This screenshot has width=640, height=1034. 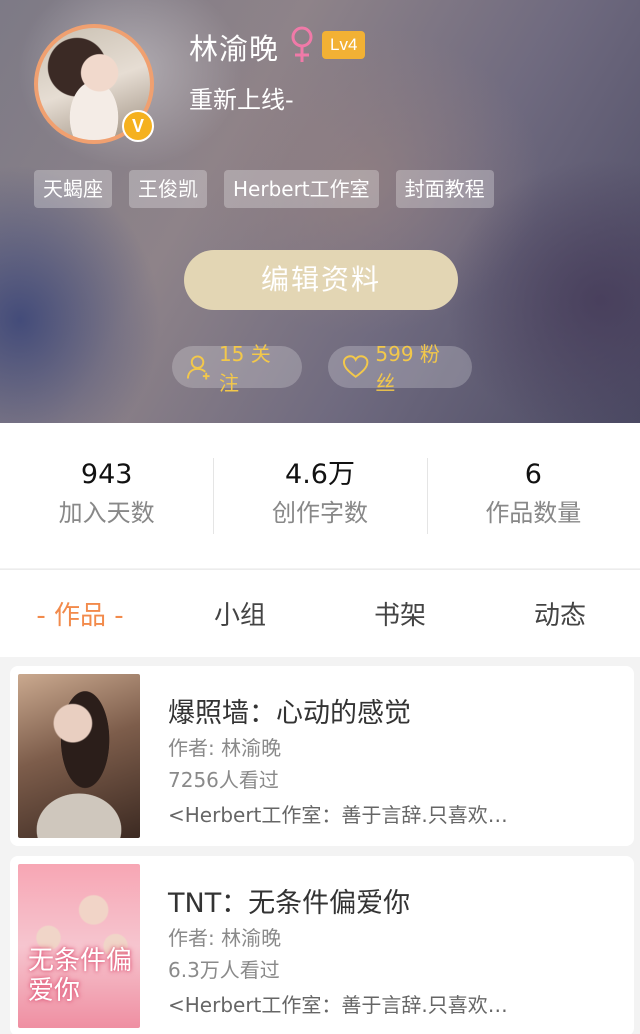 What do you see at coordinates (80, 613) in the screenshot?
I see `tab-works: - 作品 -` at bounding box center [80, 613].